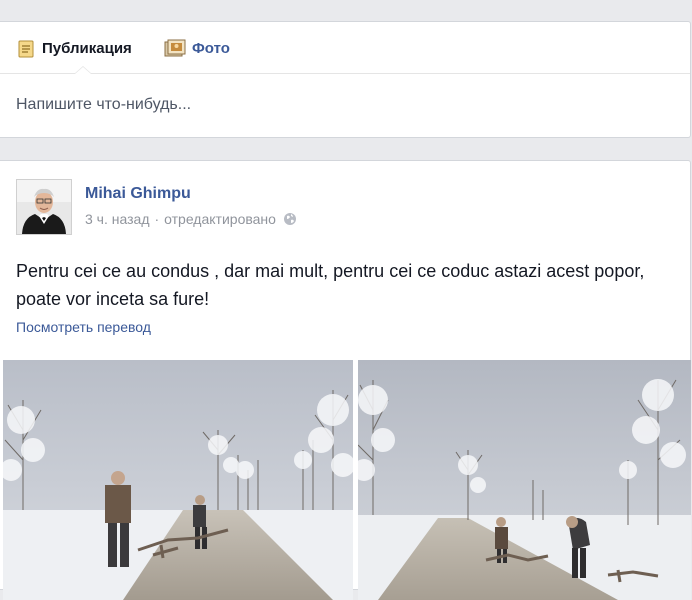 Image resolution: width=692 pixels, height=600 pixels. What do you see at coordinates (345, 48) in the screenshot?
I see `composer-tabs: Публикация Фото` at bounding box center [345, 48].